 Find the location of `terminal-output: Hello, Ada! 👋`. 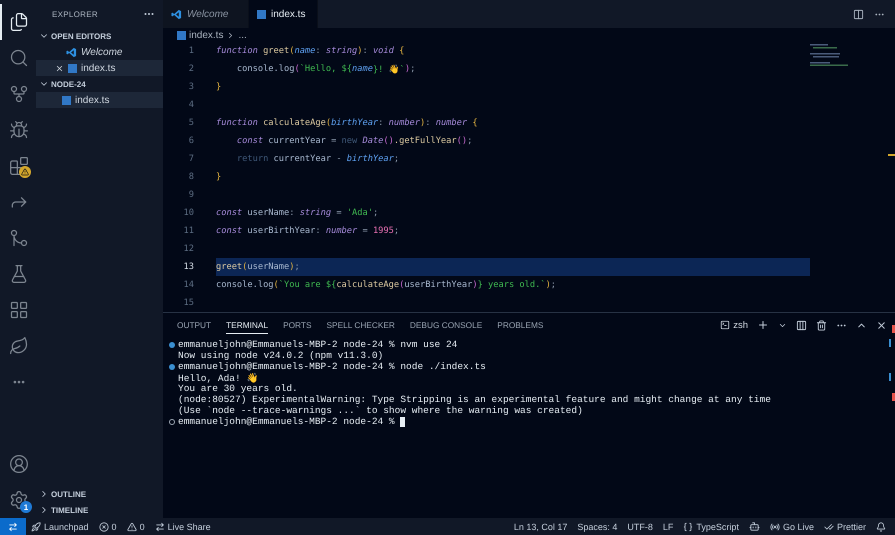

terminal-output: Hello, Ada! 👋 is located at coordinates (218, 378).